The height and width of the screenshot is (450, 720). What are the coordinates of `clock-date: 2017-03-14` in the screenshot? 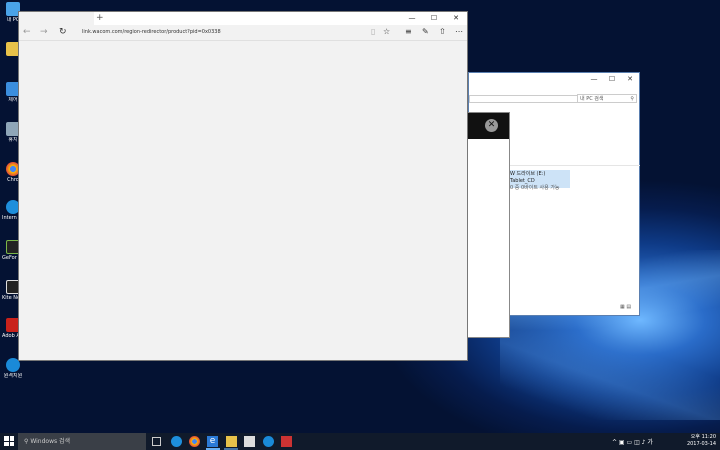 It's located at (701, 444).